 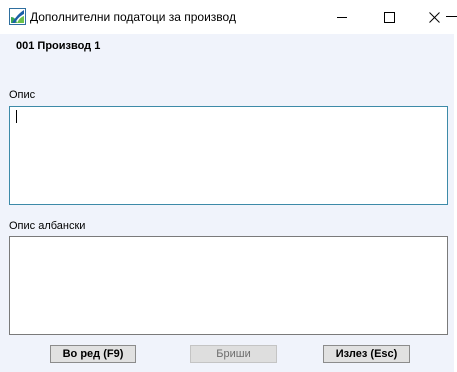 I want to click on delete-button: Бриши, so click(x=233, y=354).